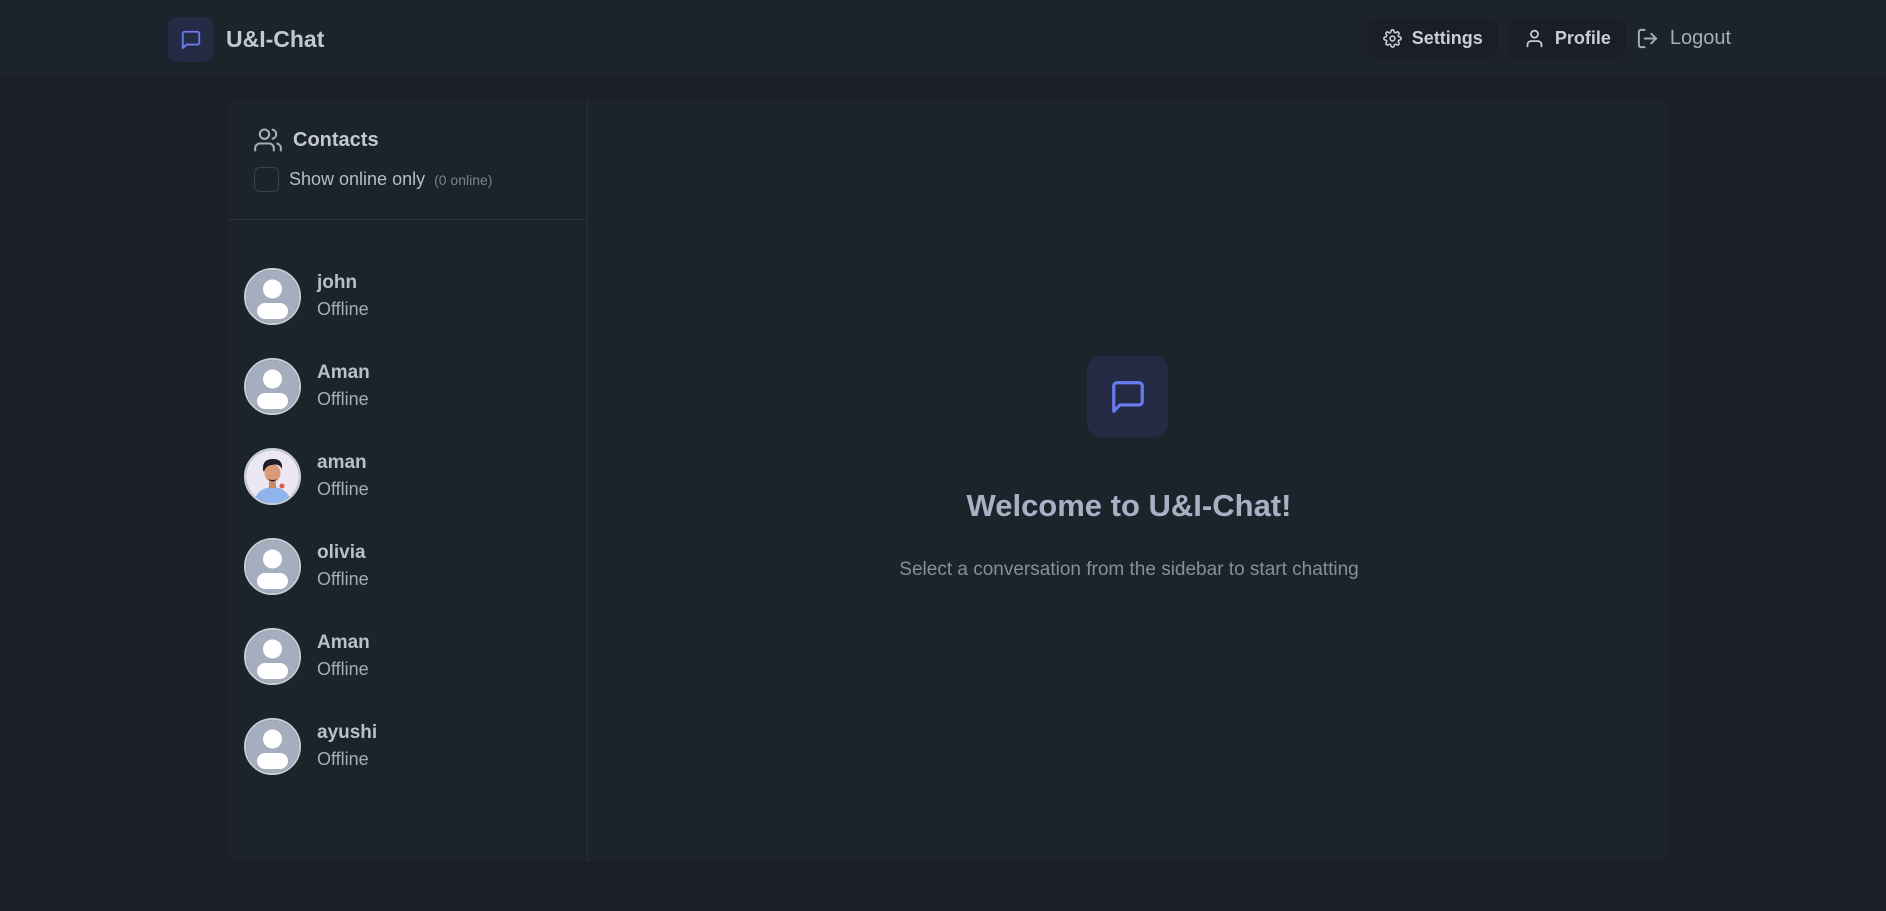 This screenshot has height=911, width=1886. I want to click on contacts-heading: Contacts, so click(420, 140).